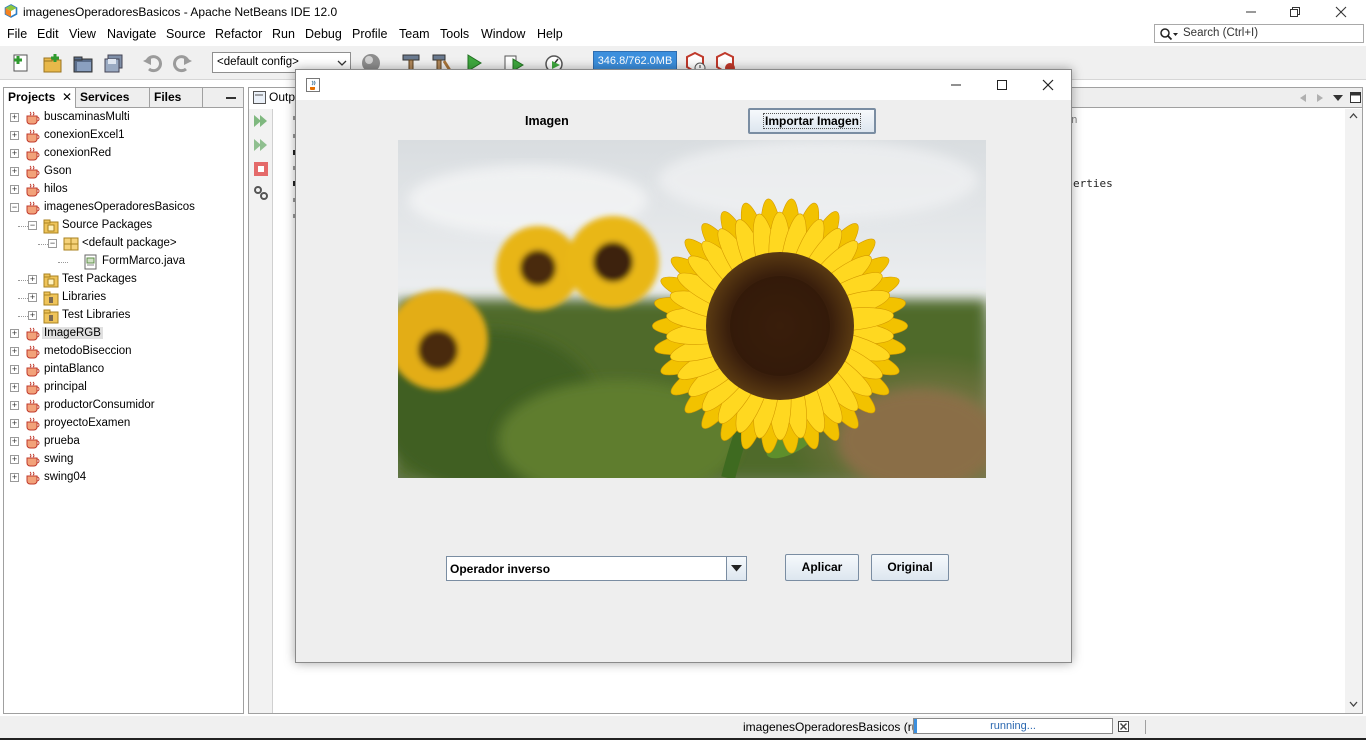 This screenshot has height=740, width=1366. I want to click on memory-usage-indicator: 346.8/762.0MB, so click(635, 61).